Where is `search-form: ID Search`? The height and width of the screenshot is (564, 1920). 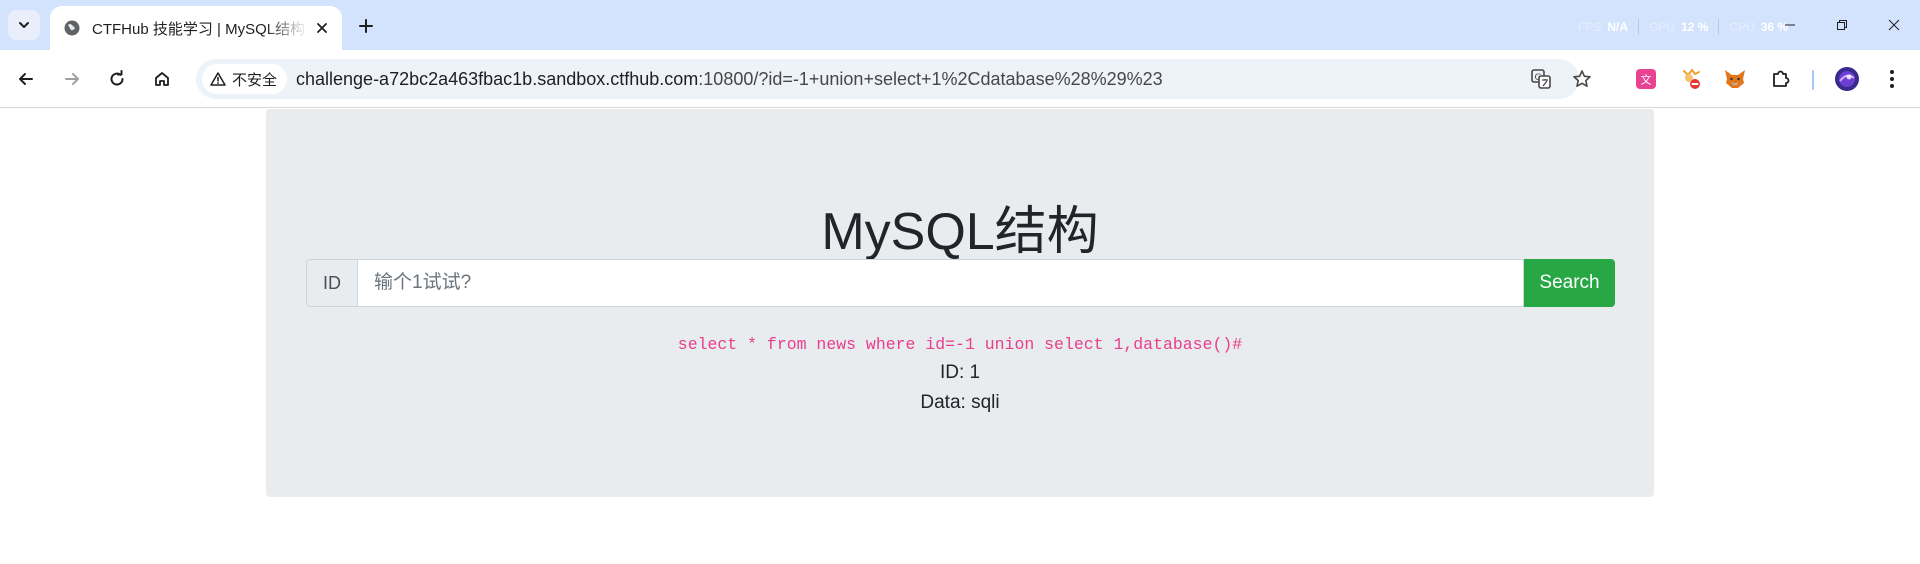 search-form: ID Search is located at coordinates (960, 283).